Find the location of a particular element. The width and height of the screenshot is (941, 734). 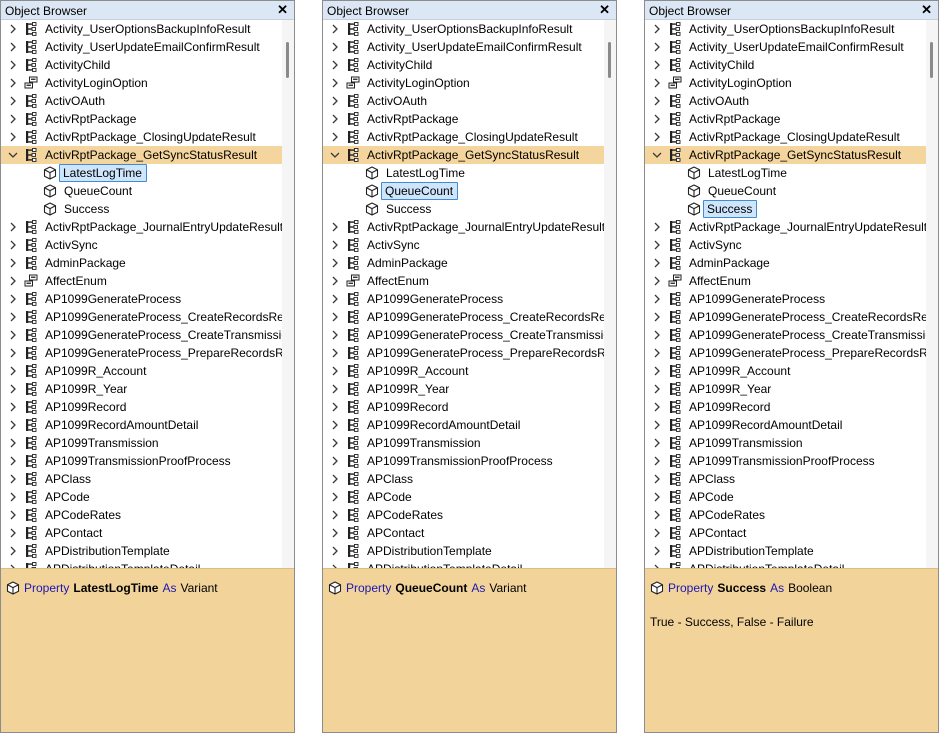

tree-item: ActivRptPackage_GetSyncStatusResult is located at coordinates (786, 155).